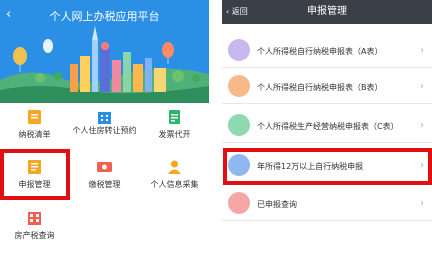 This screenshot has width=432, height=272. What do you see at coordinates (104, 167) in the screenshot?
I see `payment-icon` at bounding box center [104, 167].